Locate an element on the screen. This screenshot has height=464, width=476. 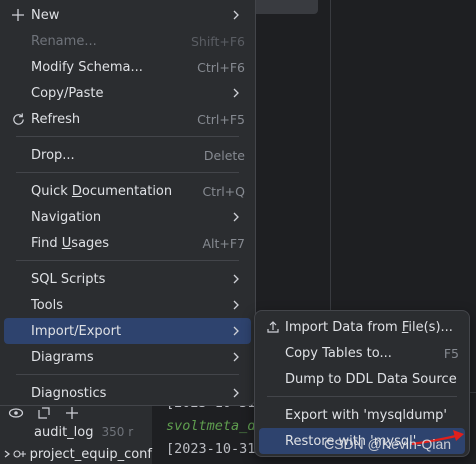
eye-icon is located at coordinates (16, 413).